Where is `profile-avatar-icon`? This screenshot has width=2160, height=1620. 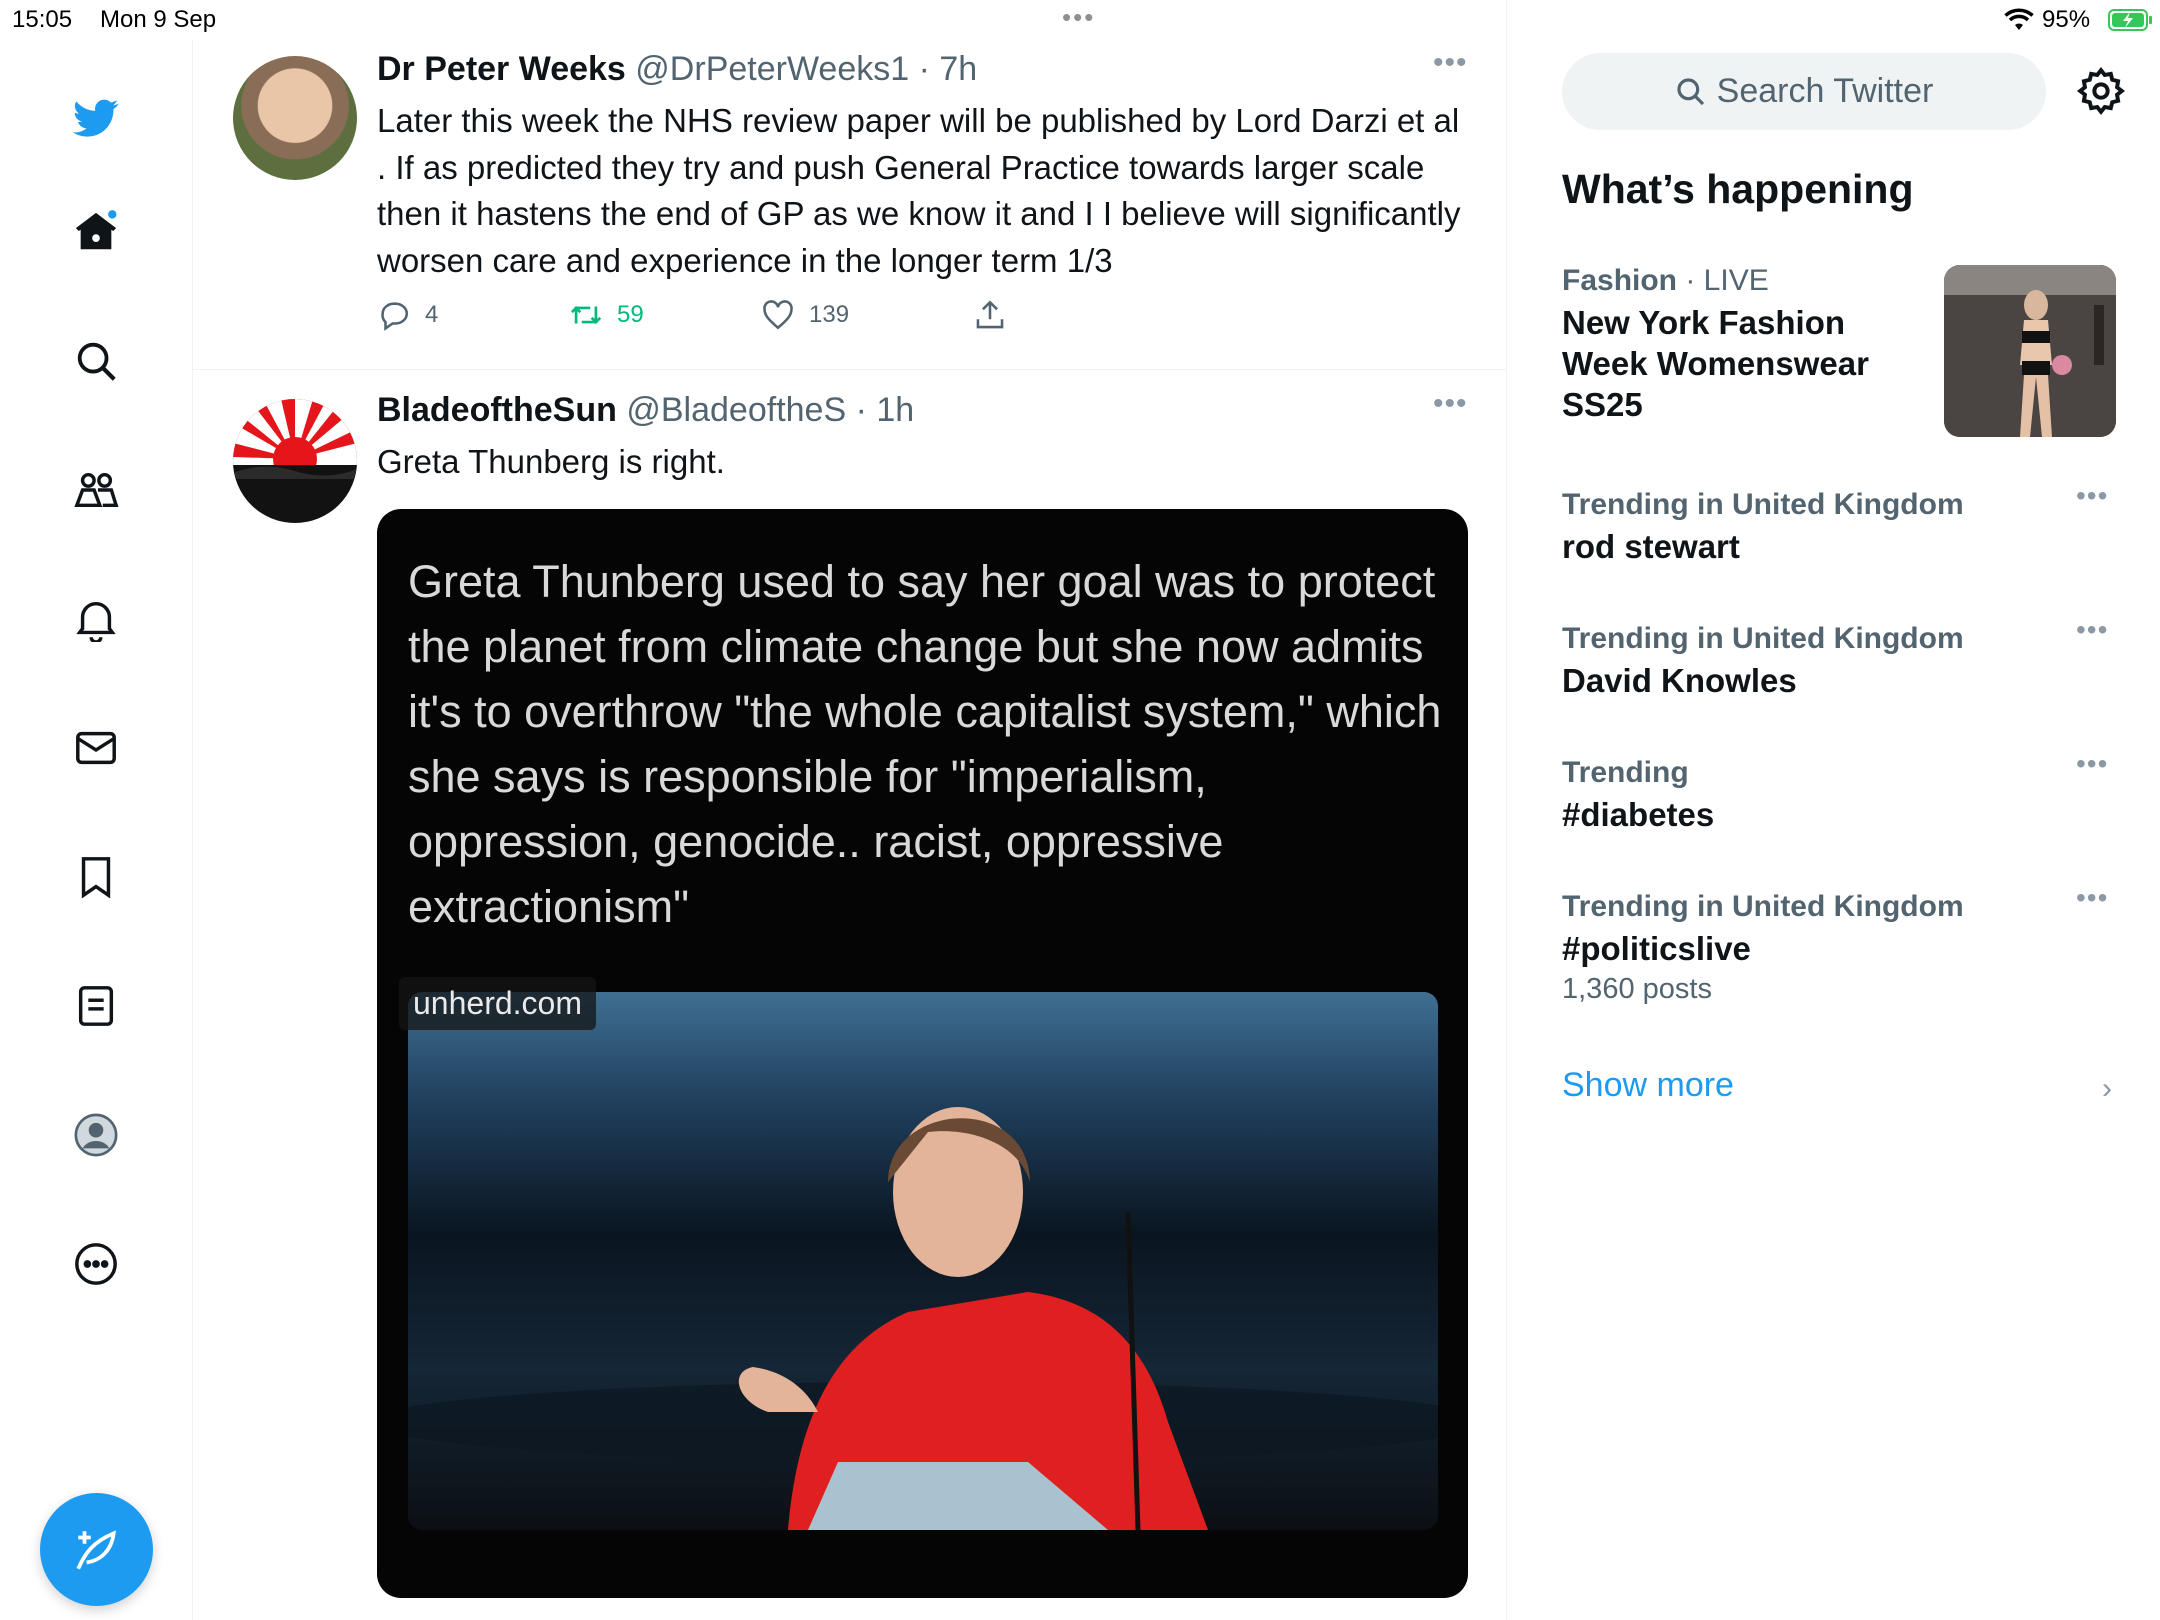
profile-avatar-icon is located at coordinates (96, 1135).